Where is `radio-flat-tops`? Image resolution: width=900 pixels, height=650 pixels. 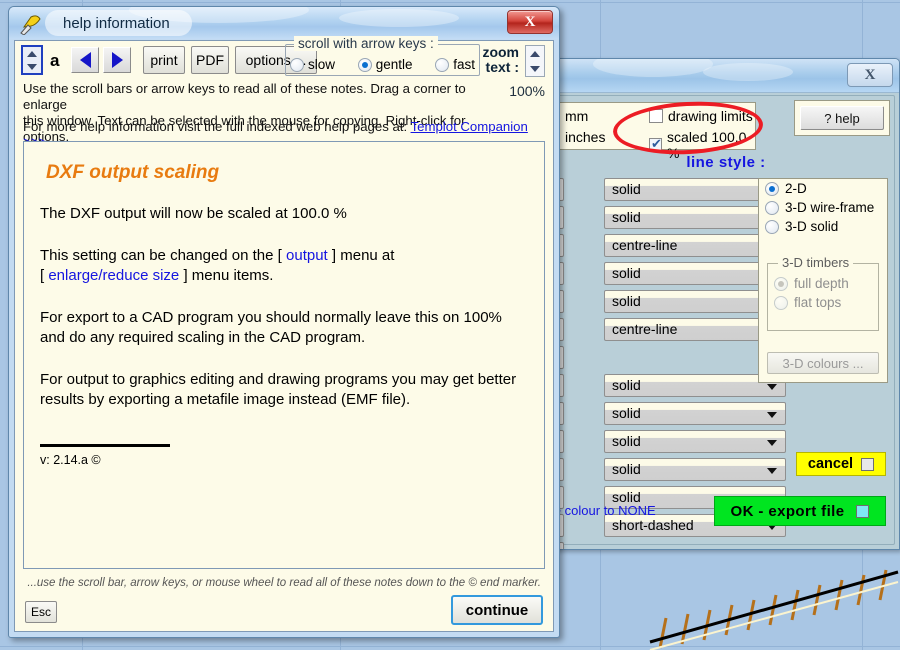 radio-flat-tops is located at coordinates (781, 302).